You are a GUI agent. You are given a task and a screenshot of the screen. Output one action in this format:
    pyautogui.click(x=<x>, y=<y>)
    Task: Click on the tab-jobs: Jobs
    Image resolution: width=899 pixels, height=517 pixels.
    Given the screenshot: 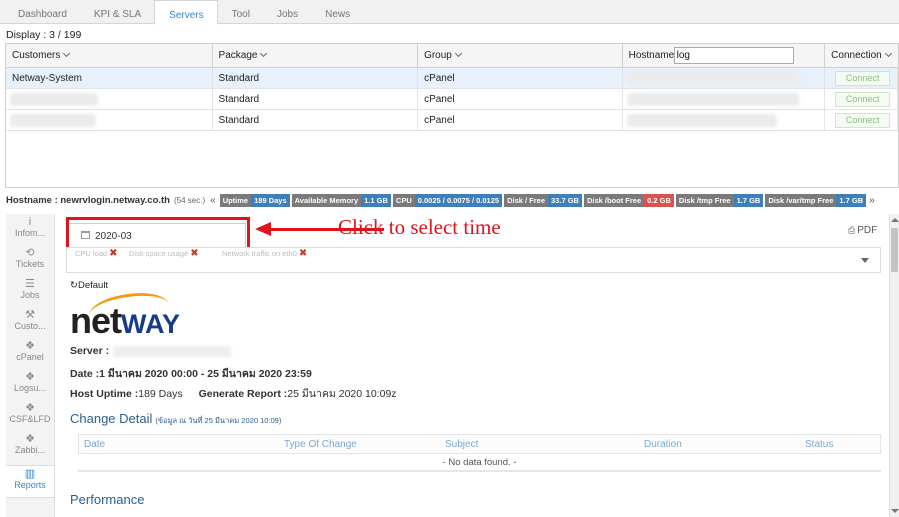 What is the action you would take?
    pyautogui.click(x=287, y=12)
    